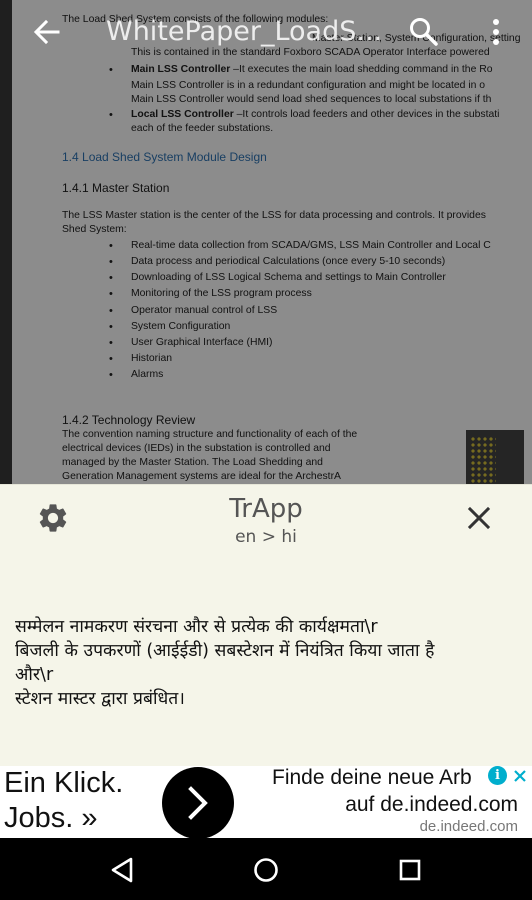 Image resolution: width=532 pixels, height=900 pixels. I want to click on translation-line: और\r, so click(34, 675).